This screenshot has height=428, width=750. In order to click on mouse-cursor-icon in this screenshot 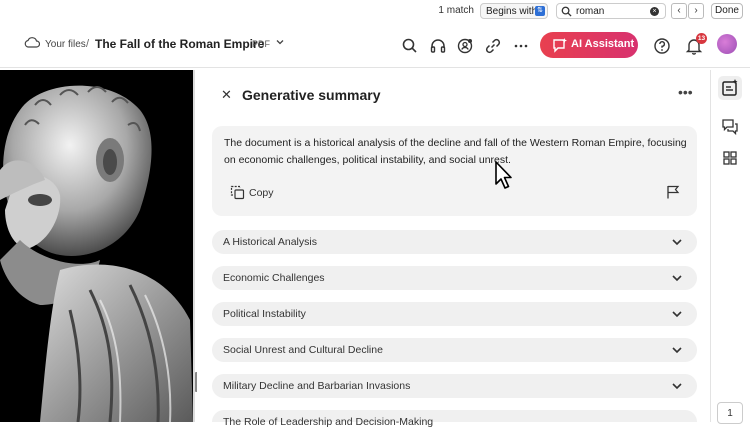, I will do `click(503, 175)`.